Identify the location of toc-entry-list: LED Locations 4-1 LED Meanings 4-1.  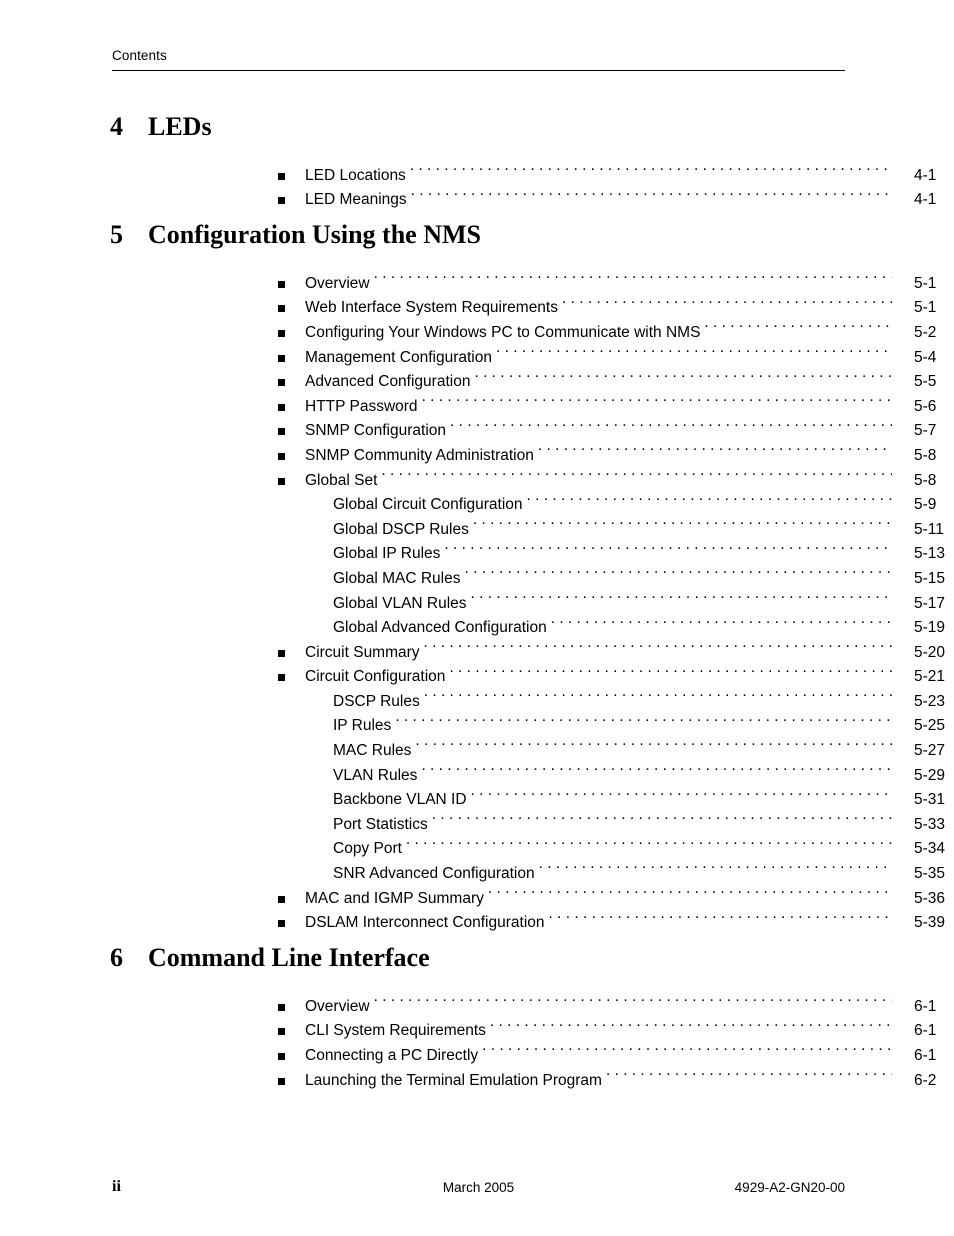
(477, 181).